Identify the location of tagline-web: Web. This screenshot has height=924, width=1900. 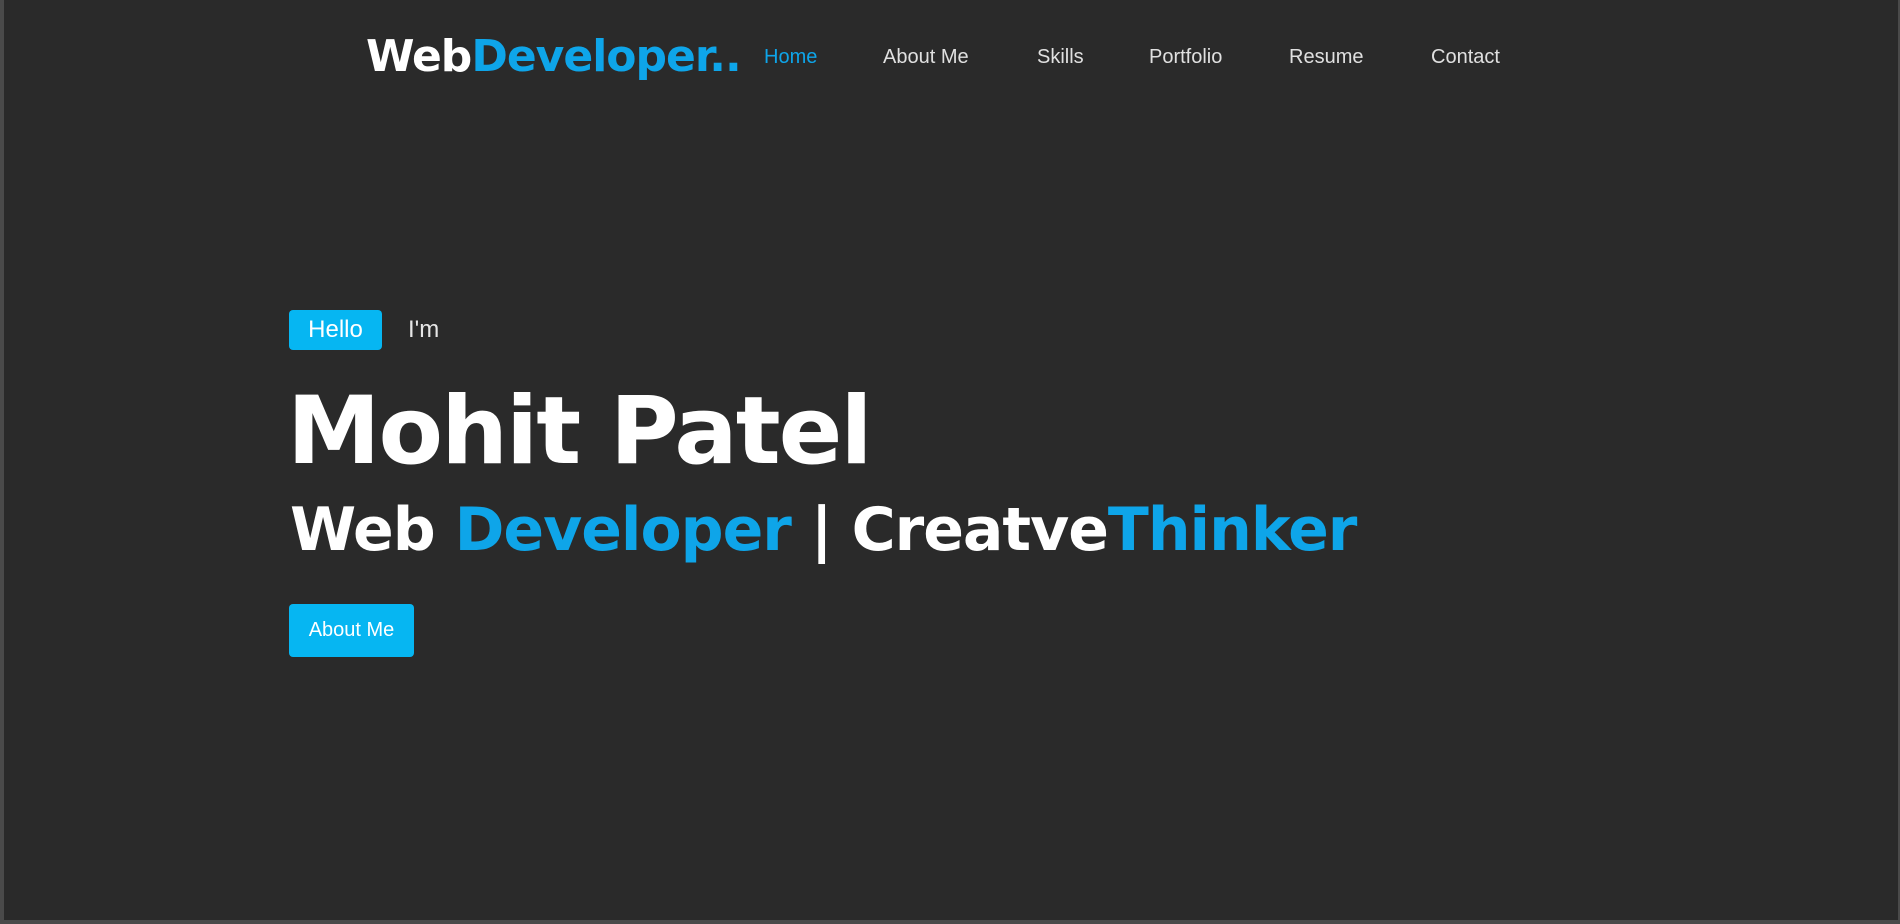
(372, 530).